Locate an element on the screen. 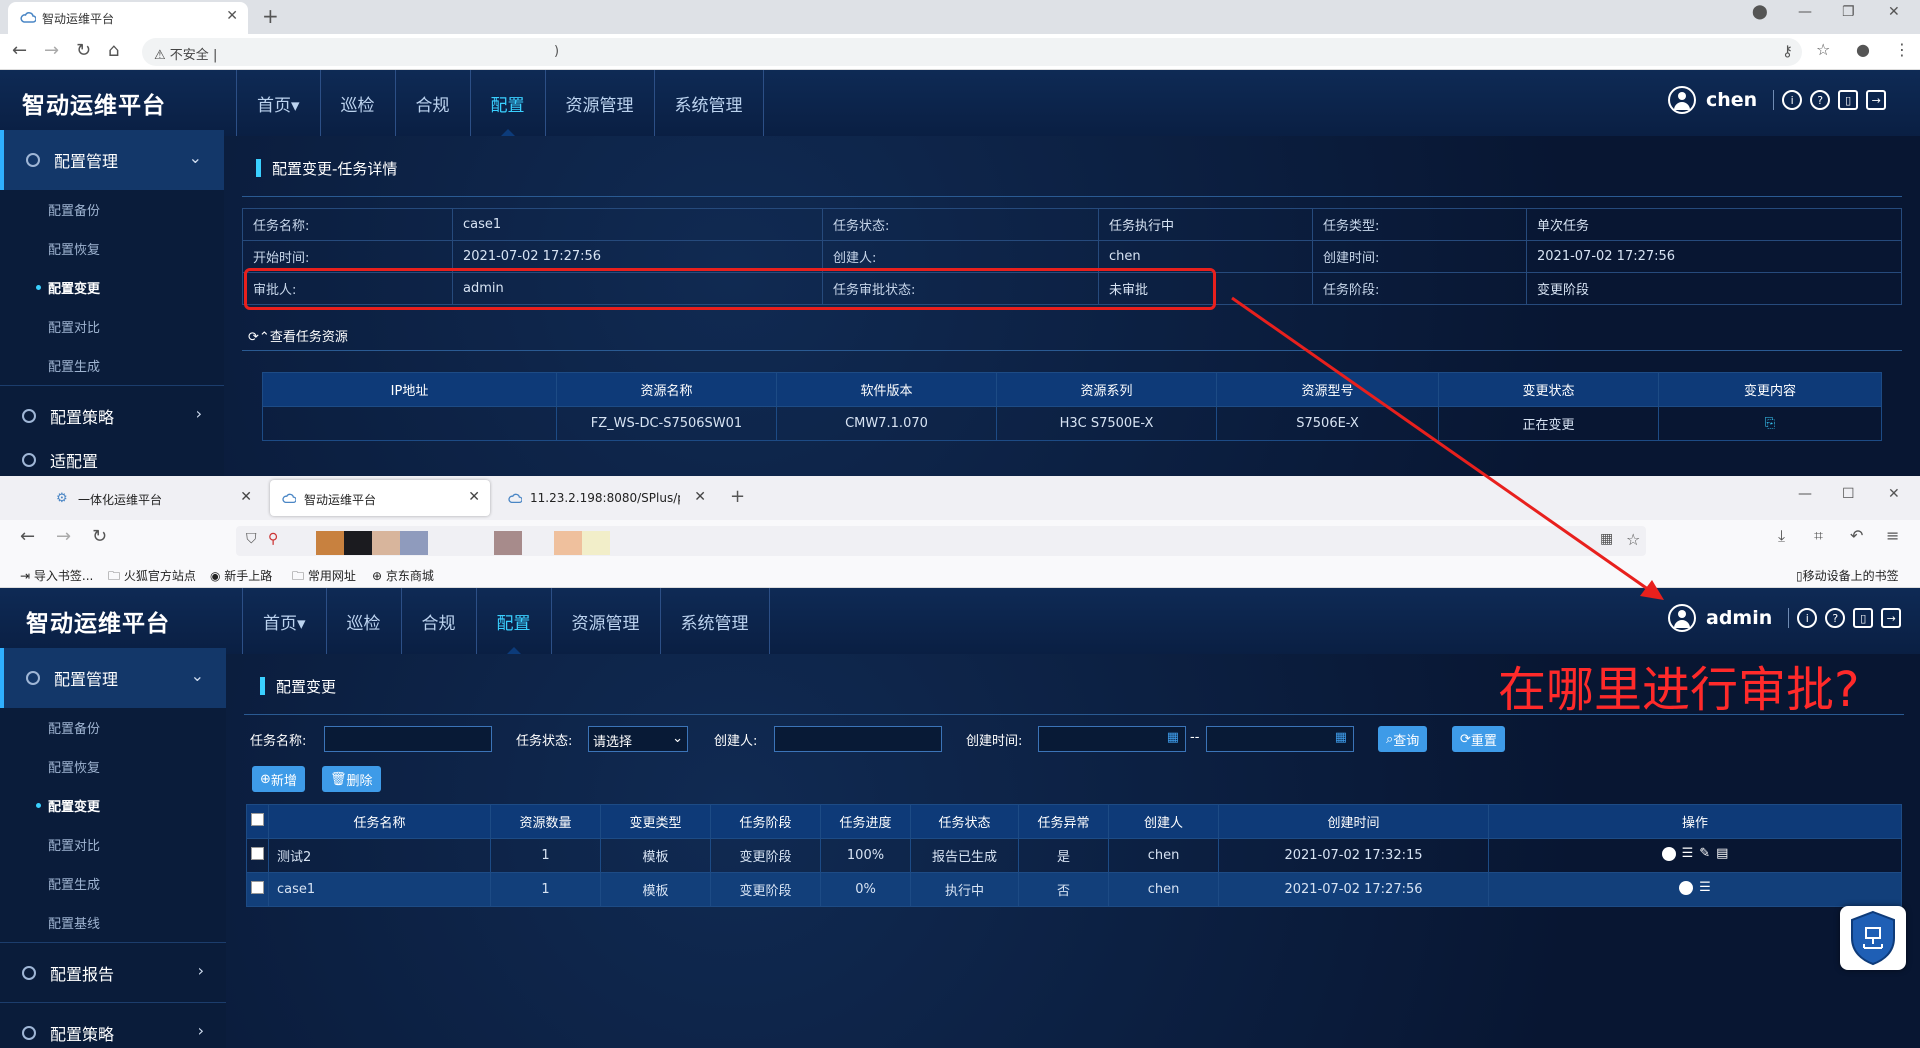 This screenshot has height=1048, width=1920. reset-button: ⟳ 重置 is located at coordinates (1478, 739).